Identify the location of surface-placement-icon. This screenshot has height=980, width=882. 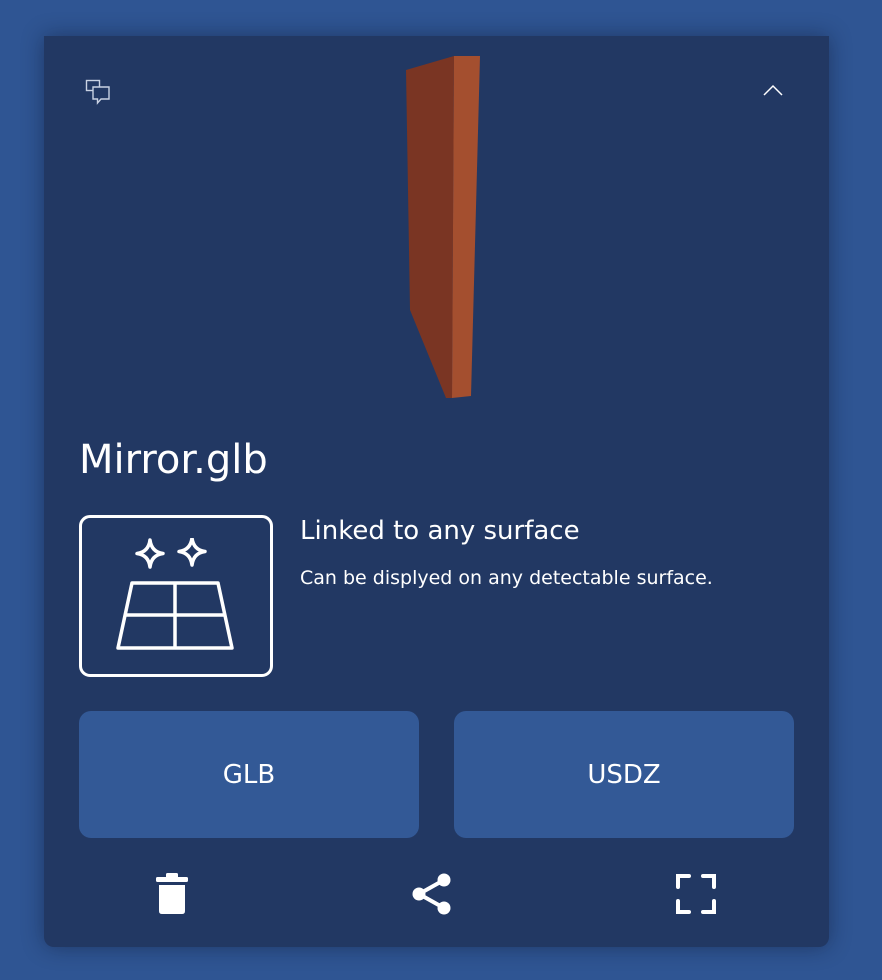
(176, 596).